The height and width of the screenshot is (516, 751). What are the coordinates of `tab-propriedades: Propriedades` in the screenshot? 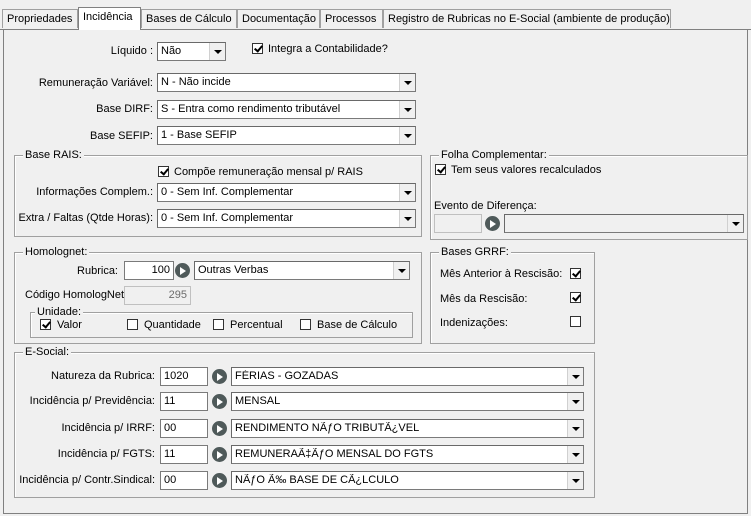 It's located at (40, 18).